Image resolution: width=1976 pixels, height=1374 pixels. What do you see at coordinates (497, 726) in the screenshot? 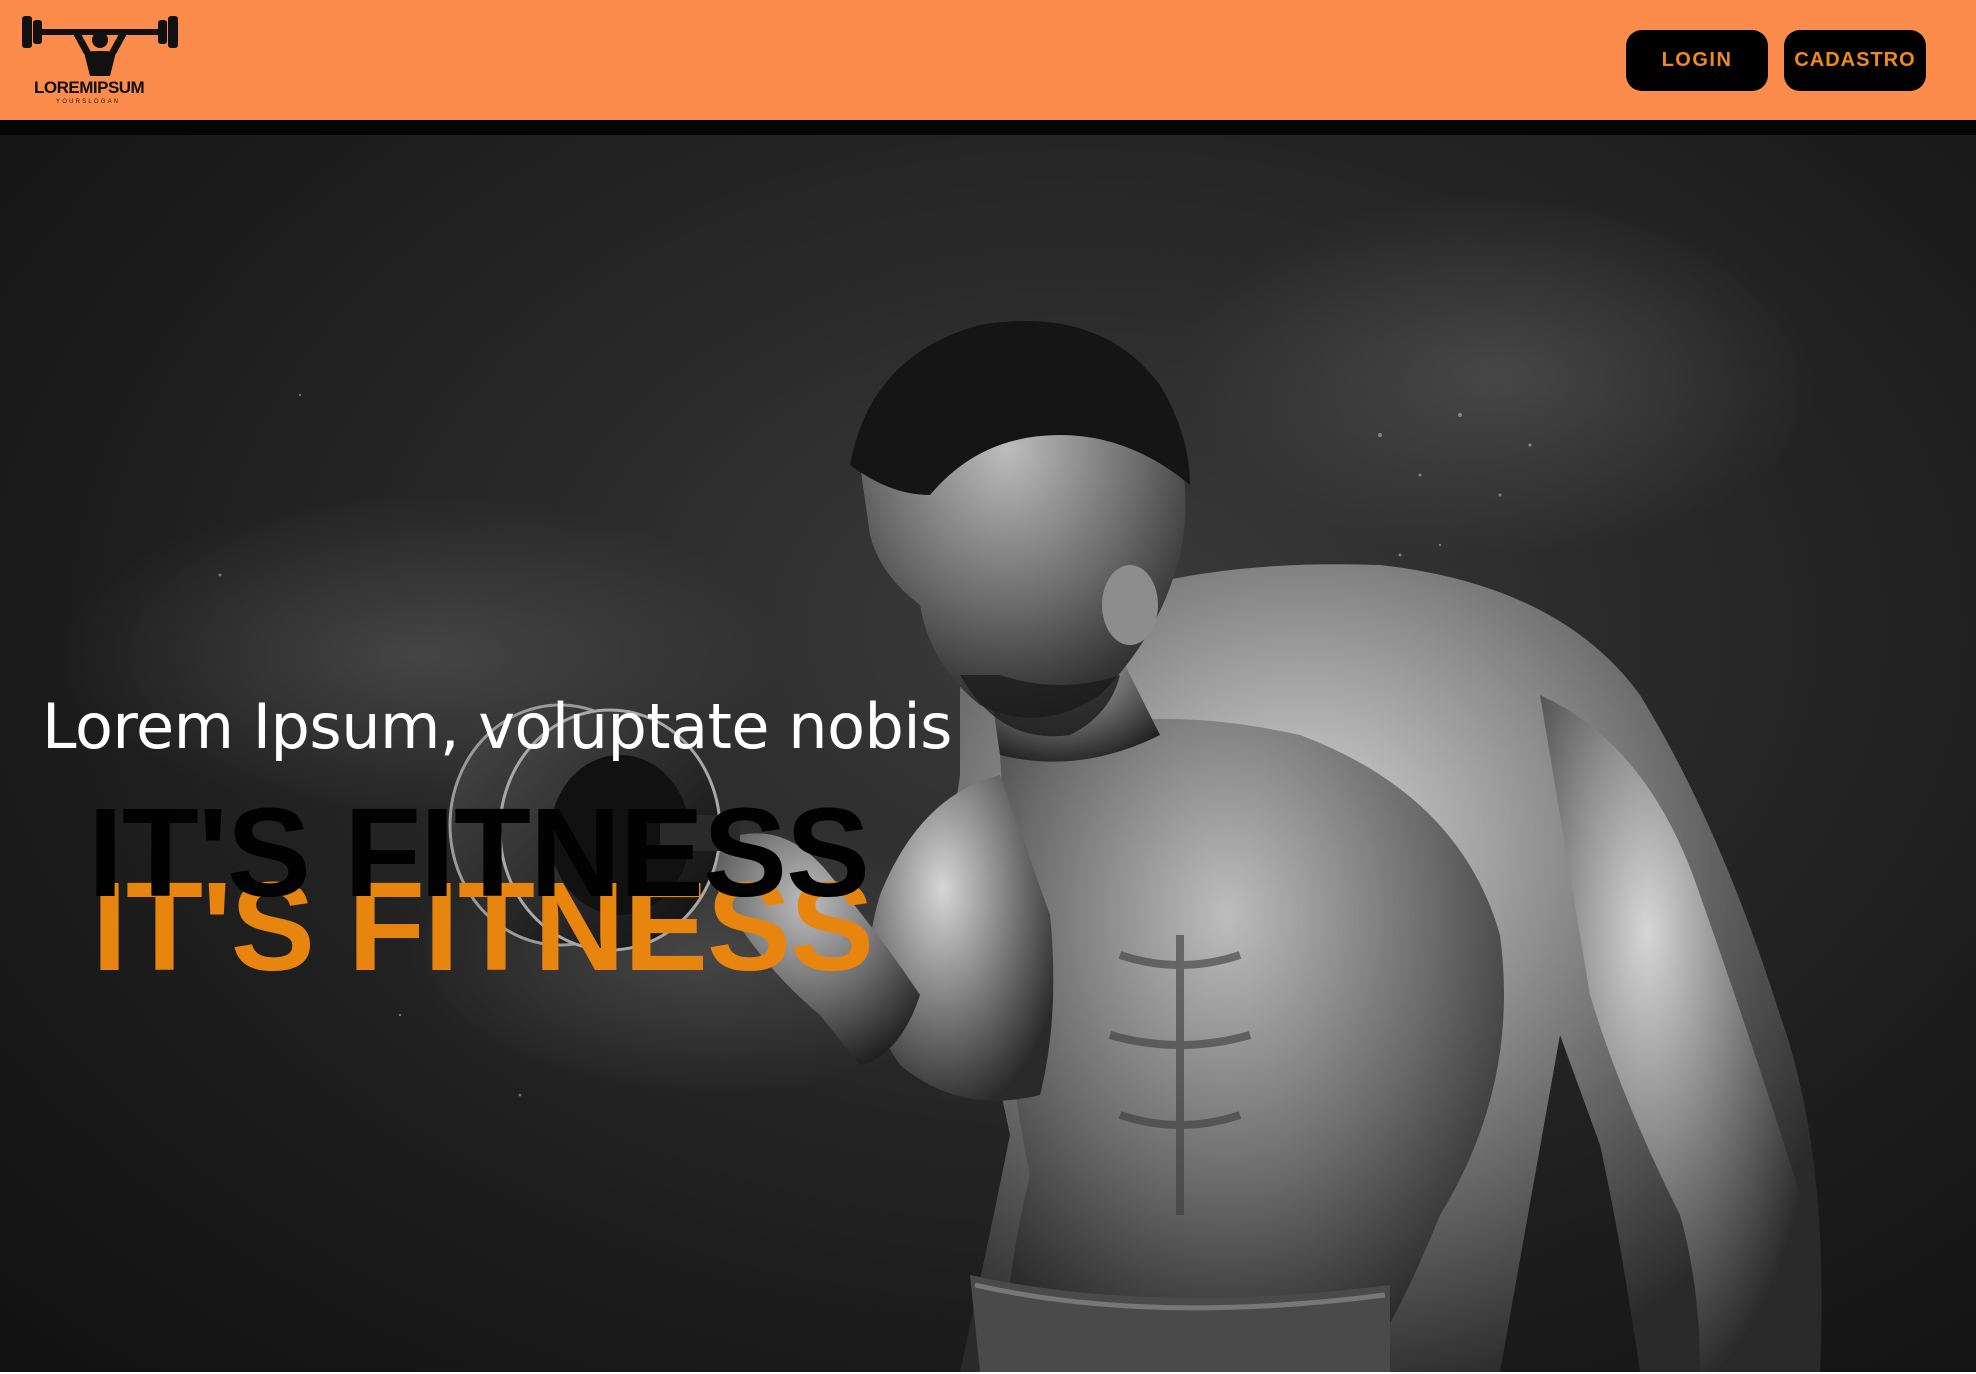
I see `hero-subtitle: Lorem Ipsum, voluptate nobis` at bounding box center [497, 726].